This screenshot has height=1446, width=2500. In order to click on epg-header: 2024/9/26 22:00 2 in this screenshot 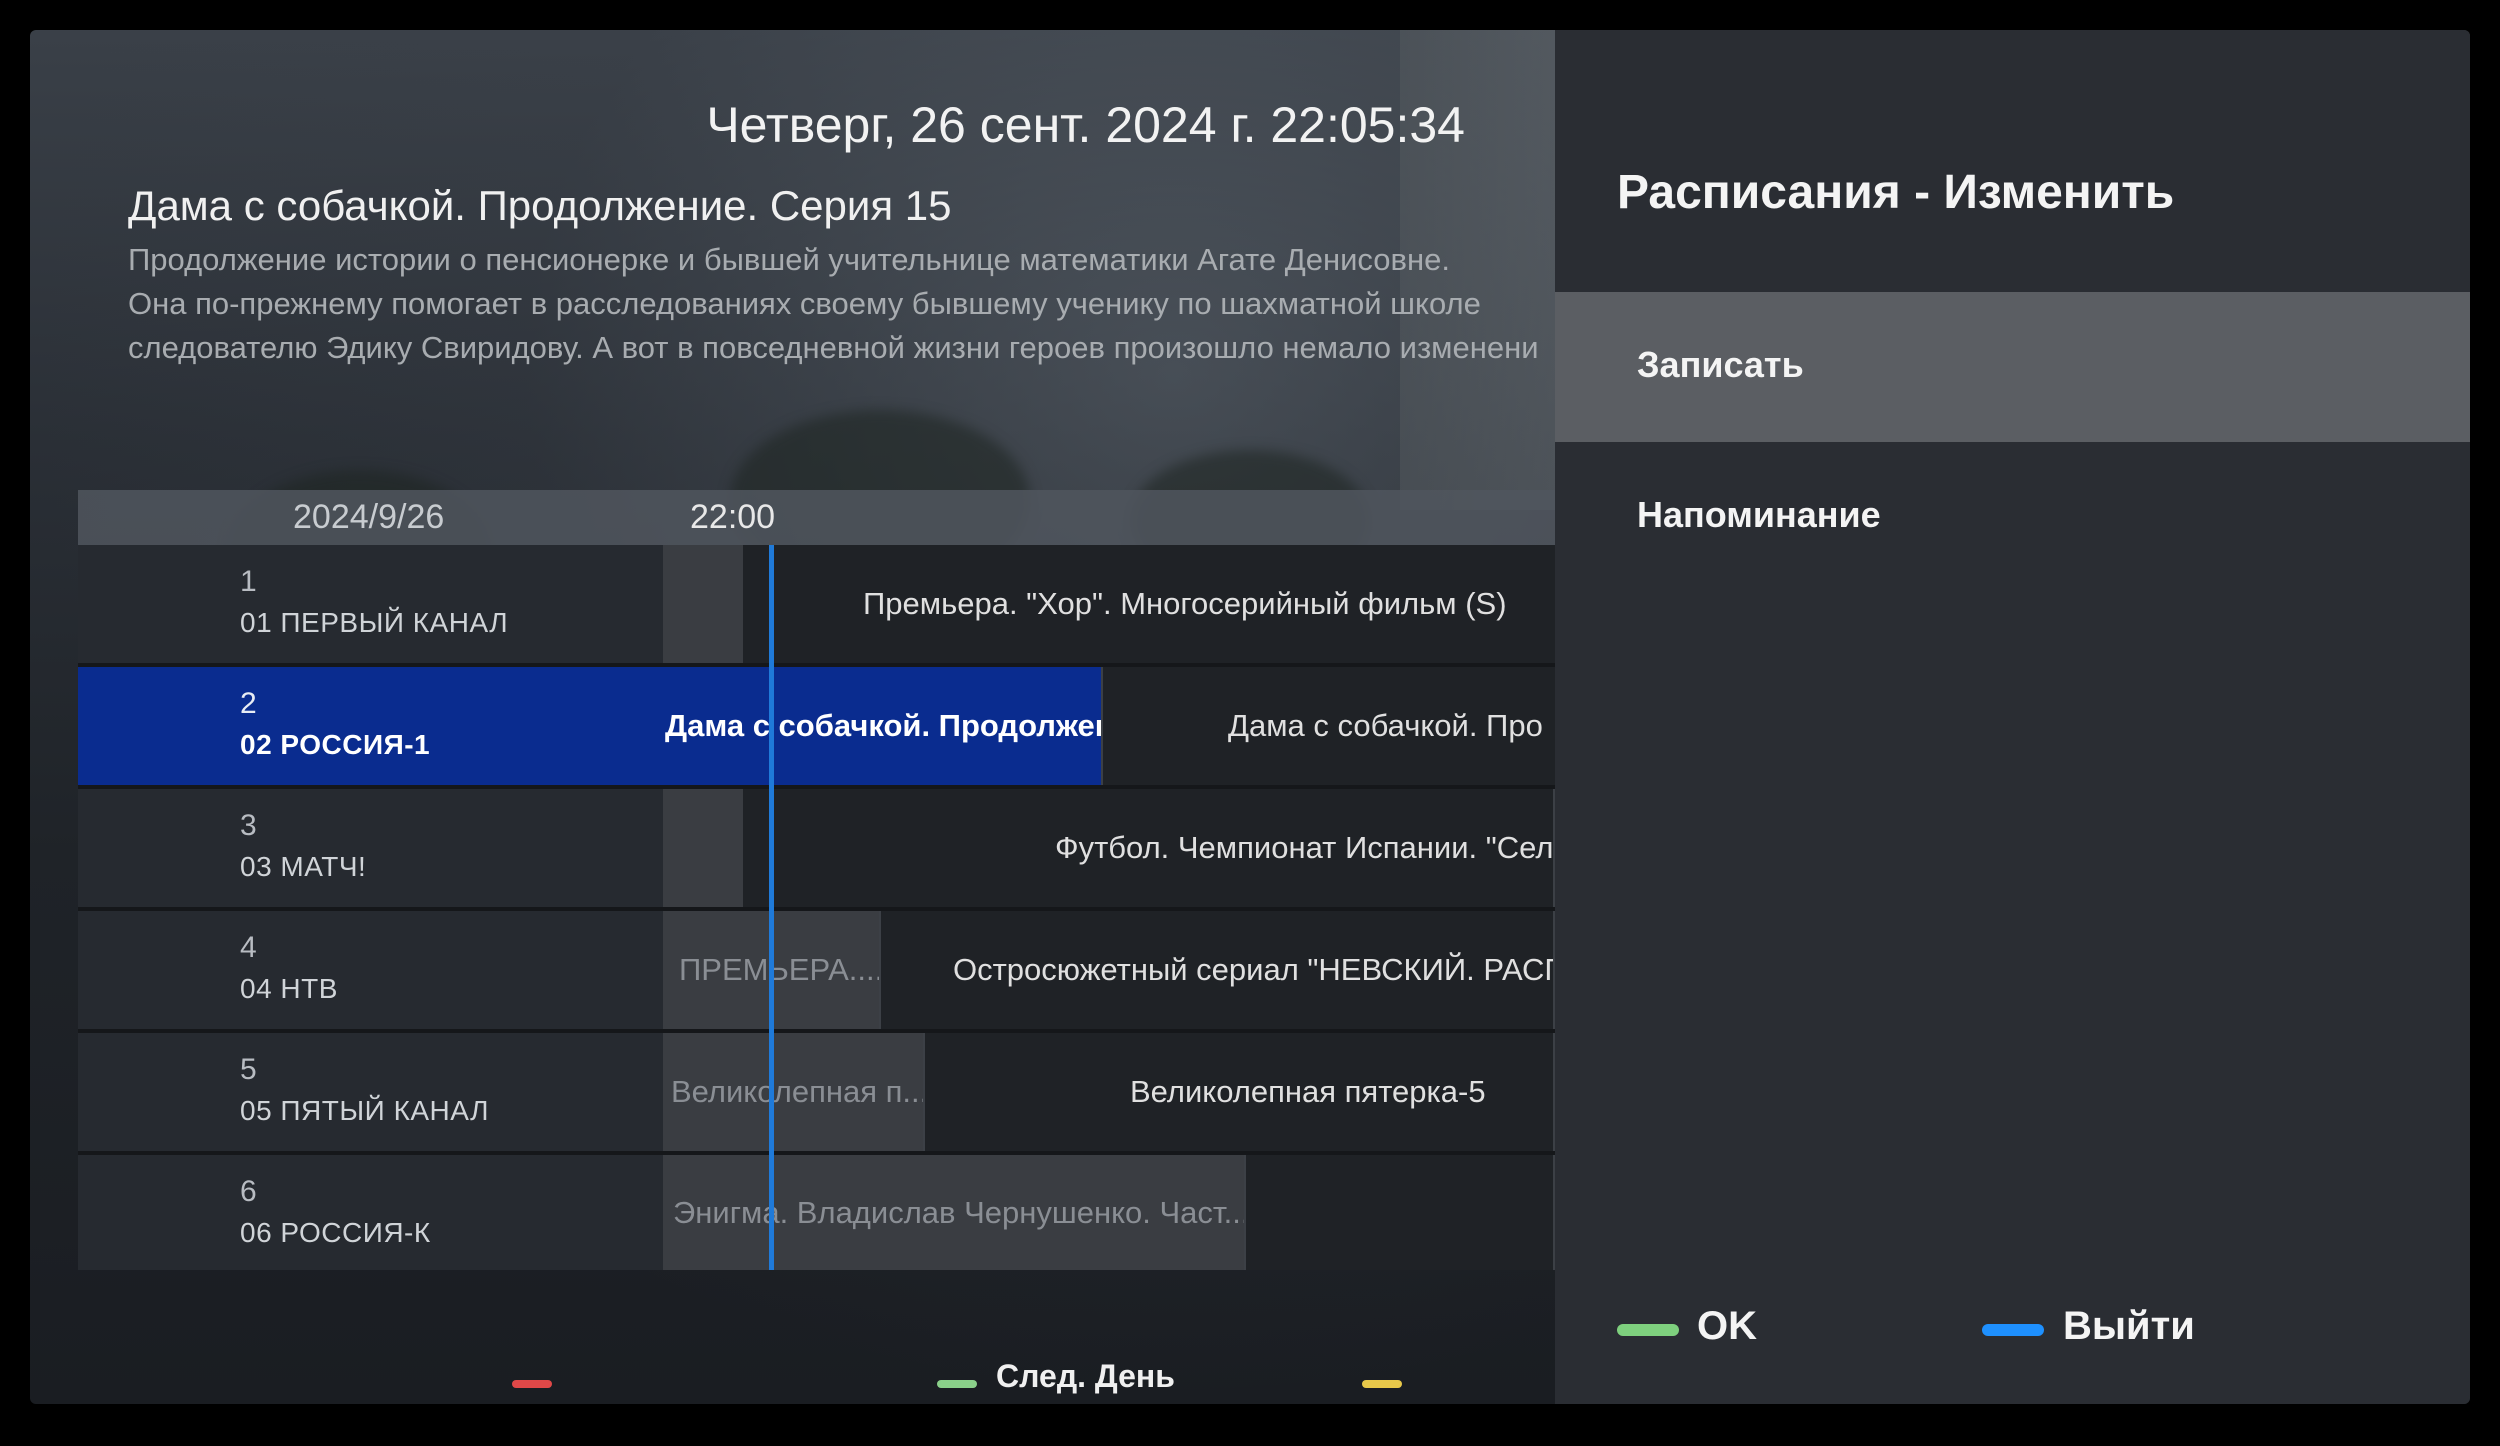, I will do `click(832, 517)`.